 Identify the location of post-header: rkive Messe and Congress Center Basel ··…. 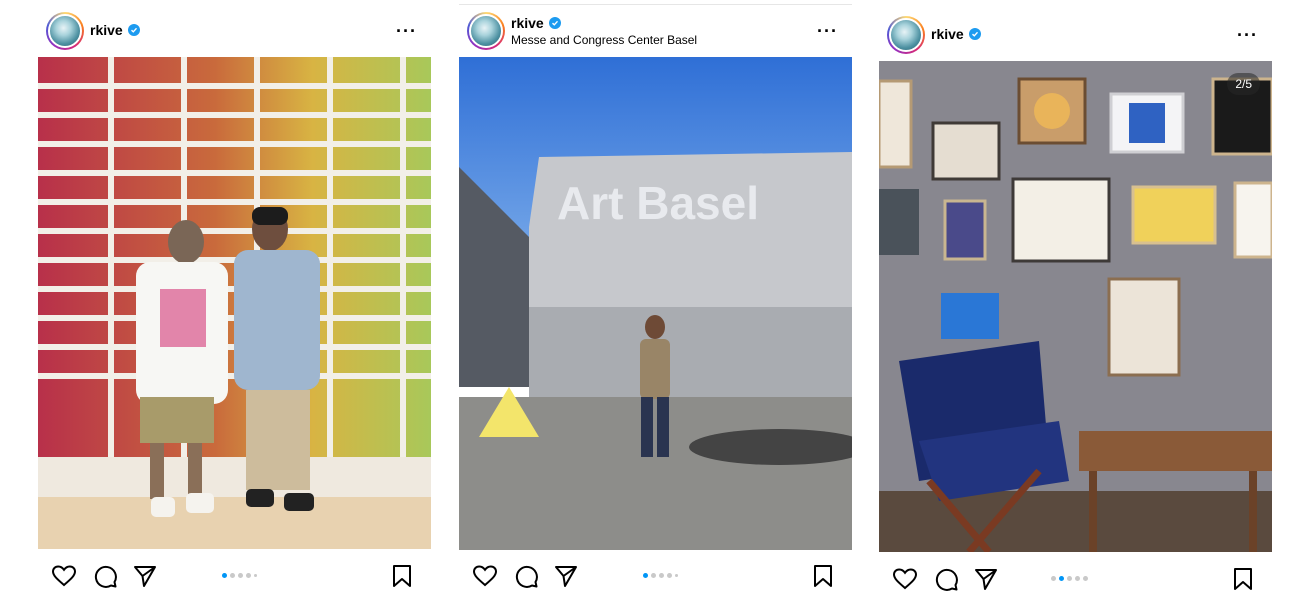
(655, 29).